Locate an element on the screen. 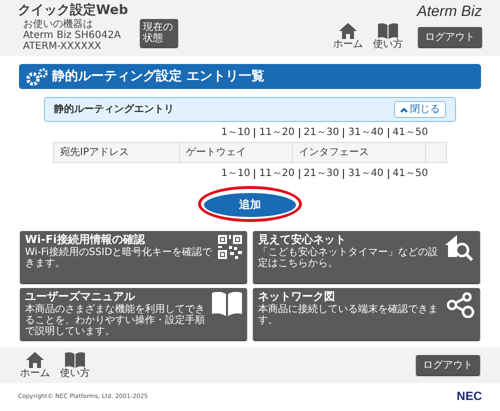 The width and height of the screenshot is (500, 411). column-header: ゲートウェイ is located at coordinates (236, 152).